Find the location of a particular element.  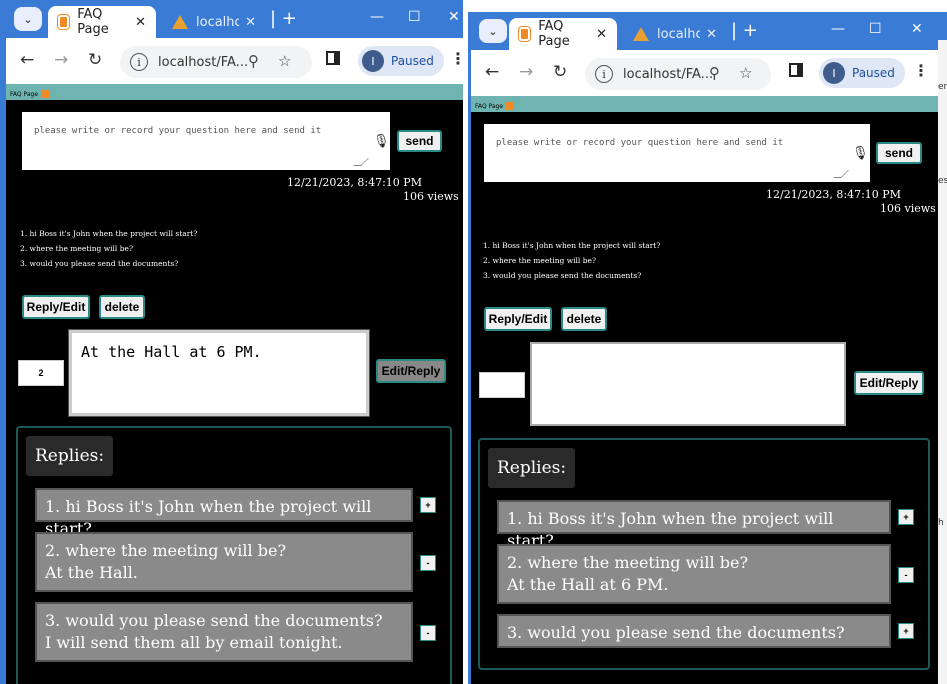

question-number-input is located at coordinates (502, 385).